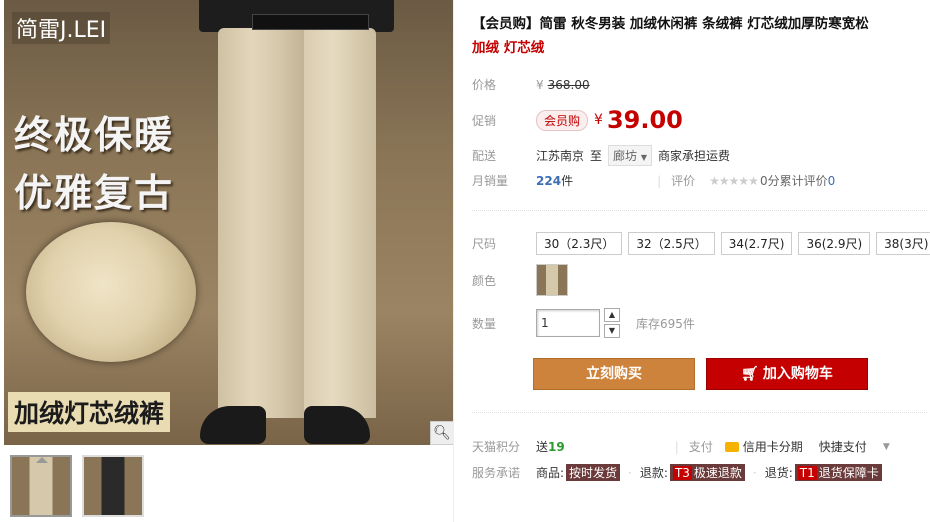 This screenshot has width=930, height=522. I want to click on bottom-banner: 加绒灯芯绒裤, so click(89, 412).